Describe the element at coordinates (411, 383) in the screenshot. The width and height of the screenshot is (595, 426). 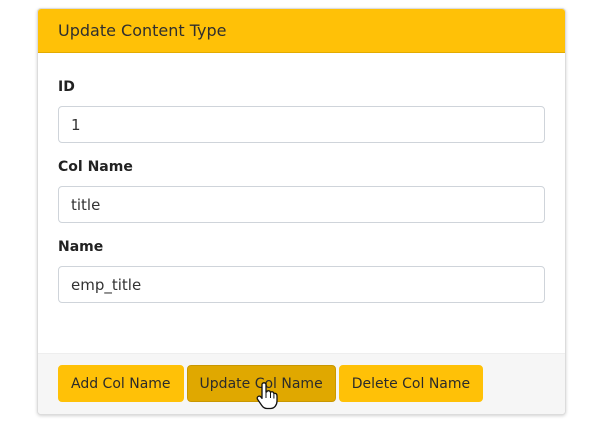
I see `delete-col-name-button: Delete Col Name` at that location.